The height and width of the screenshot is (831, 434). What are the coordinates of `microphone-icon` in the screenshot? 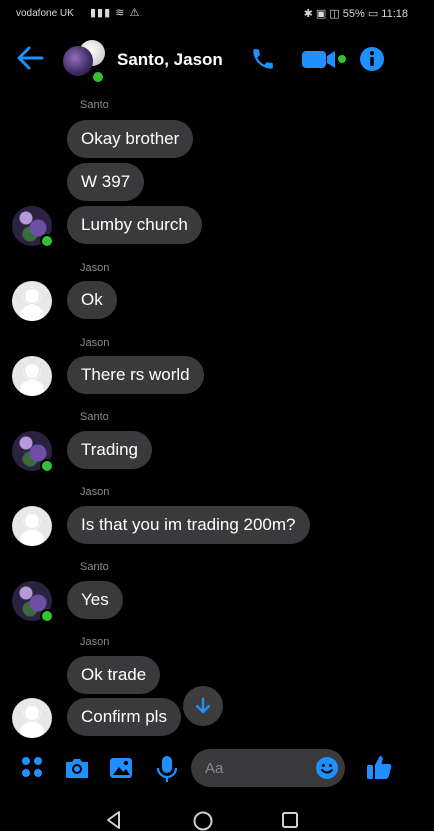 It's located at (167, 769).